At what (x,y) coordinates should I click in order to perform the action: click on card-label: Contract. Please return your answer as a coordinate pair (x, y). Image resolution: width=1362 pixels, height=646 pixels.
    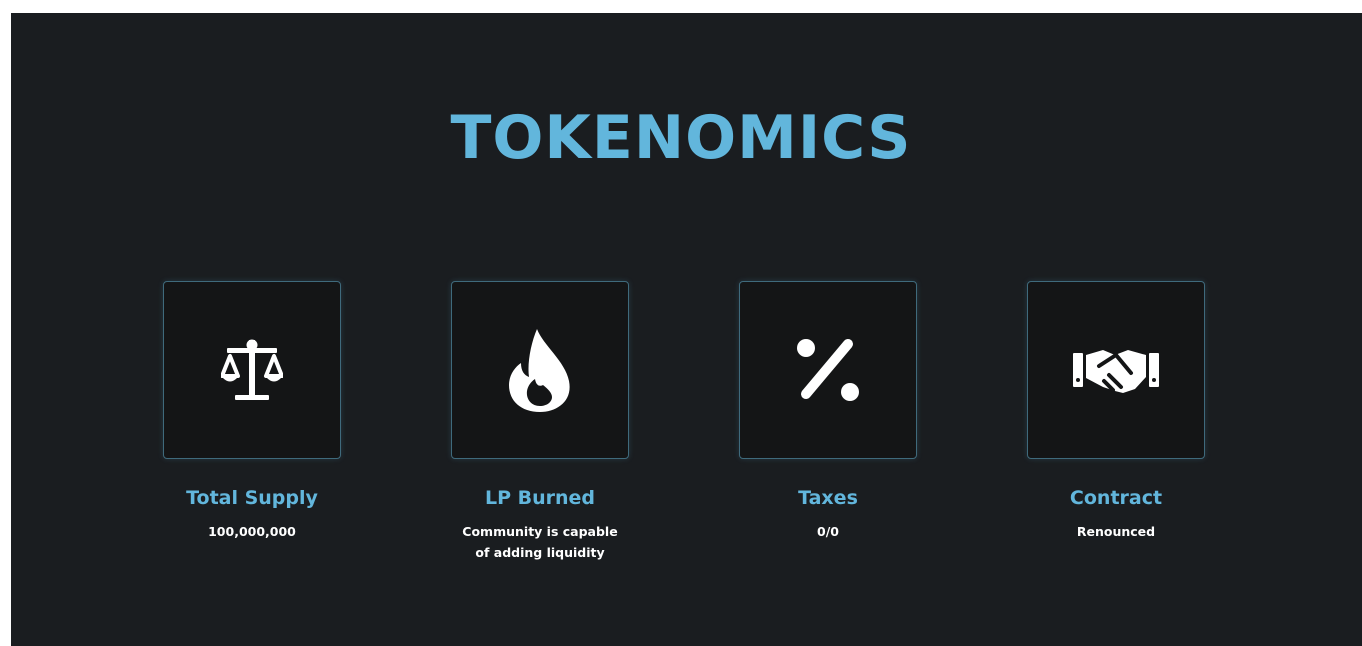
    Looking at the image, I should click on (1116, 498).